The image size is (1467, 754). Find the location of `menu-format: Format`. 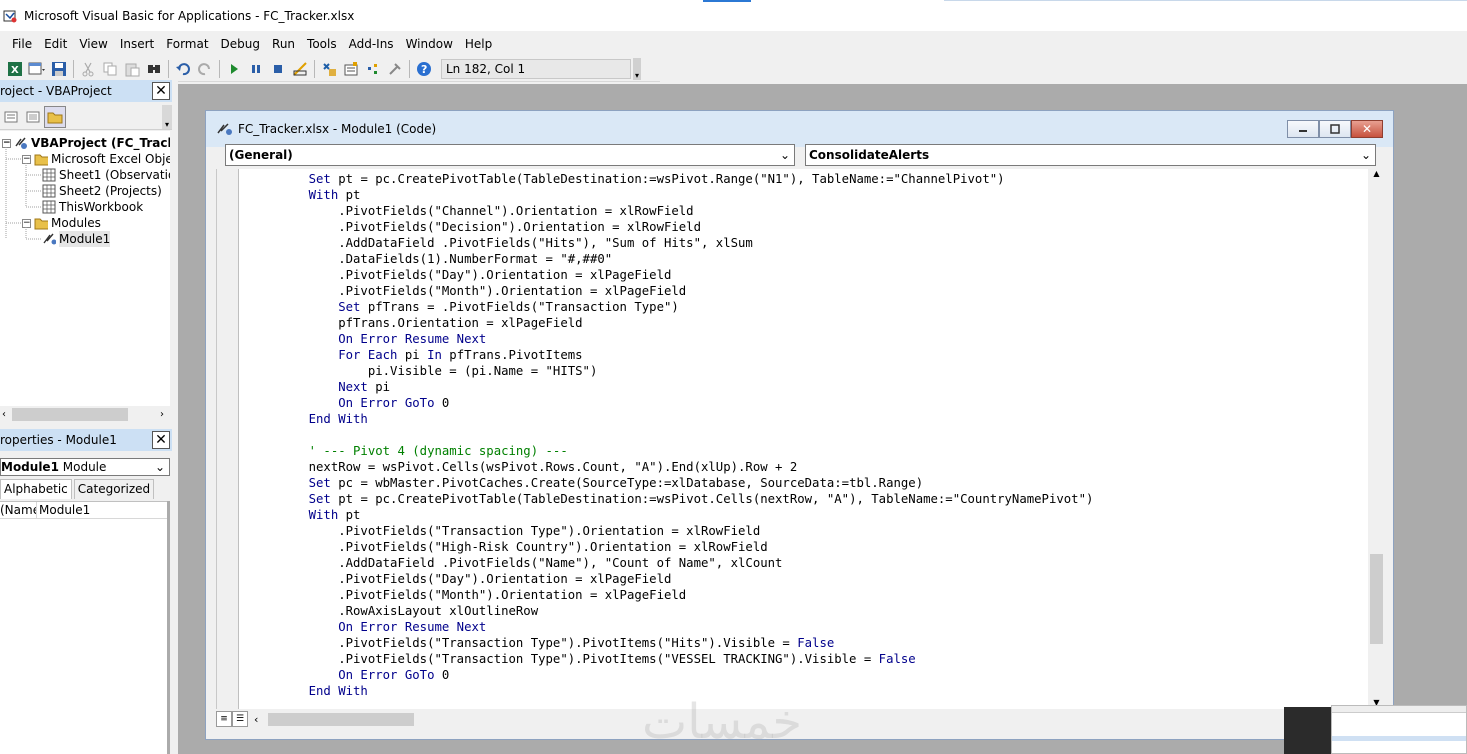

menu-format: Format is located at coordinates (187, 44).